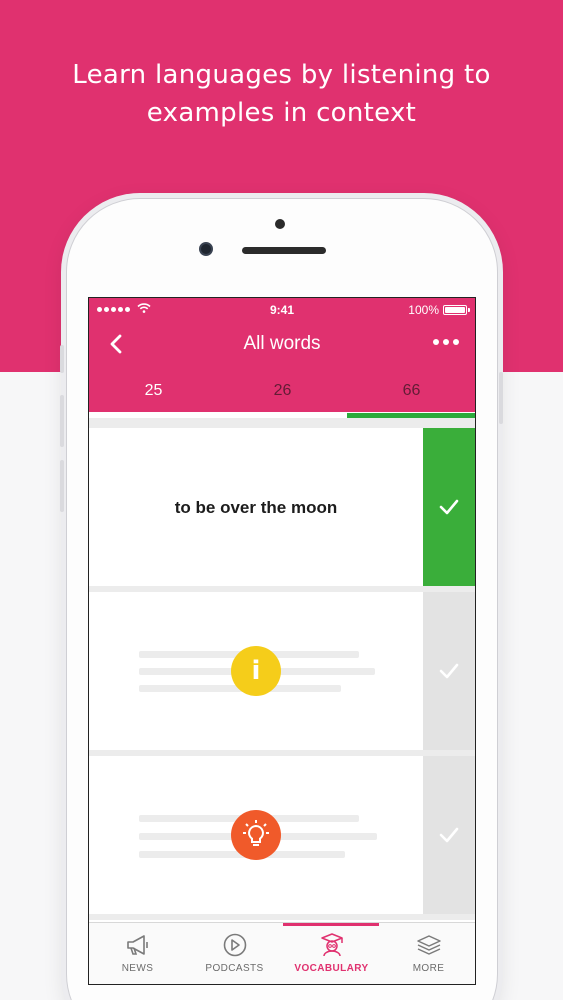 The height and width of the screenshot is (1000, 563). What do you see at coordinates (62, 486) in the screenshot?
I see `phone-volume-down` at bounding box center [62, 486].